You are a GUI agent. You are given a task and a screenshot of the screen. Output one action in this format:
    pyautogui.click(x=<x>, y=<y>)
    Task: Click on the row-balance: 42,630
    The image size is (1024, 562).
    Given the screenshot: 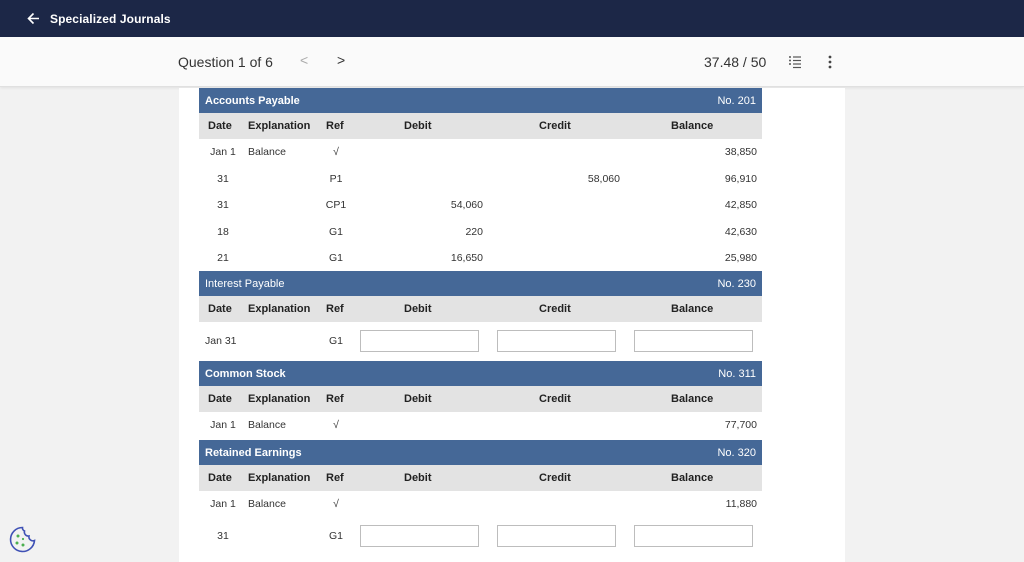 What is the action you would take?
    pyautogui.click(x=740, y=231)
    